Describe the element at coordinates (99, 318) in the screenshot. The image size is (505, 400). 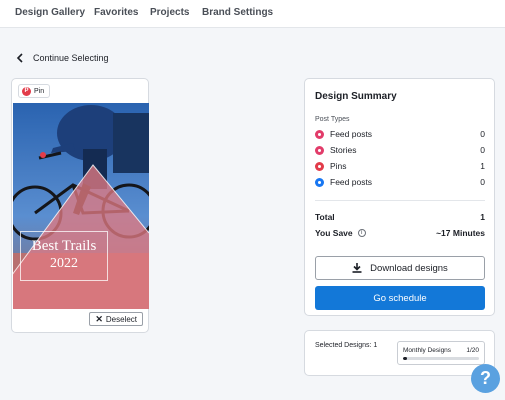
I see `close-icon: ✕` at that location.